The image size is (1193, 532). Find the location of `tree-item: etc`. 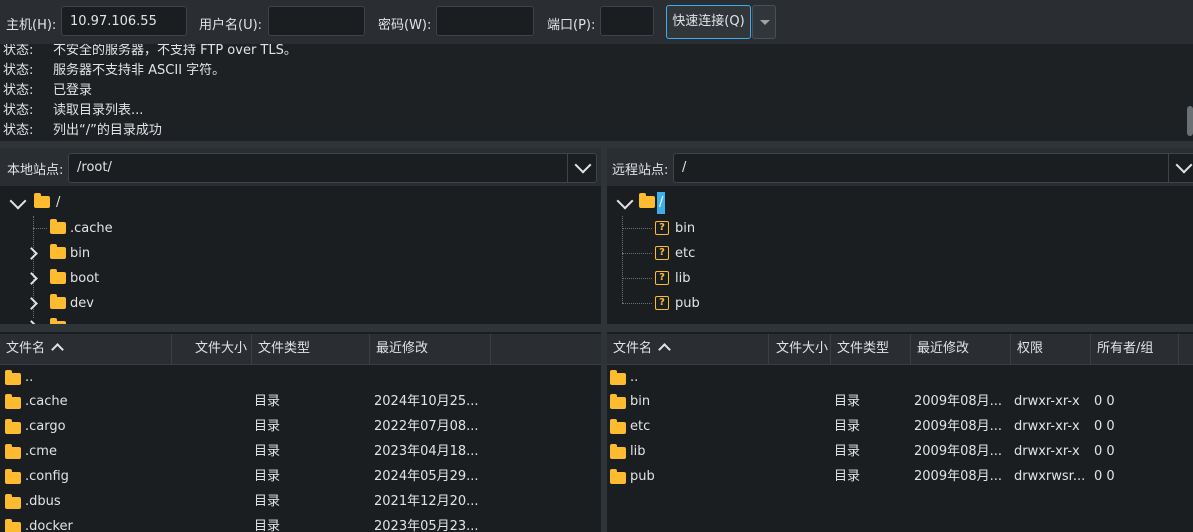

tree-item: etc is located at coordinates (685, 254).